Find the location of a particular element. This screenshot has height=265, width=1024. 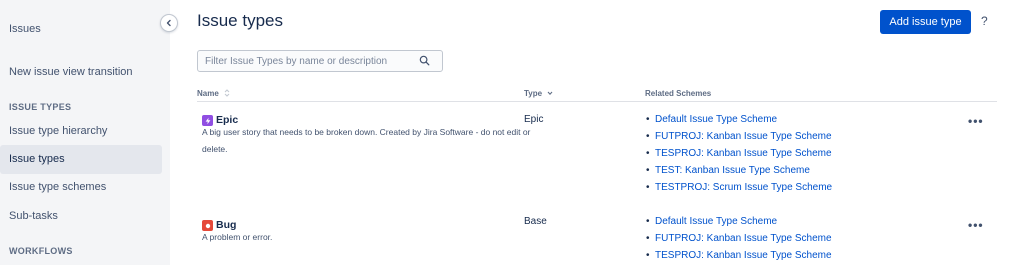

sort-neutral-icon is located at coordinates (227, 93).